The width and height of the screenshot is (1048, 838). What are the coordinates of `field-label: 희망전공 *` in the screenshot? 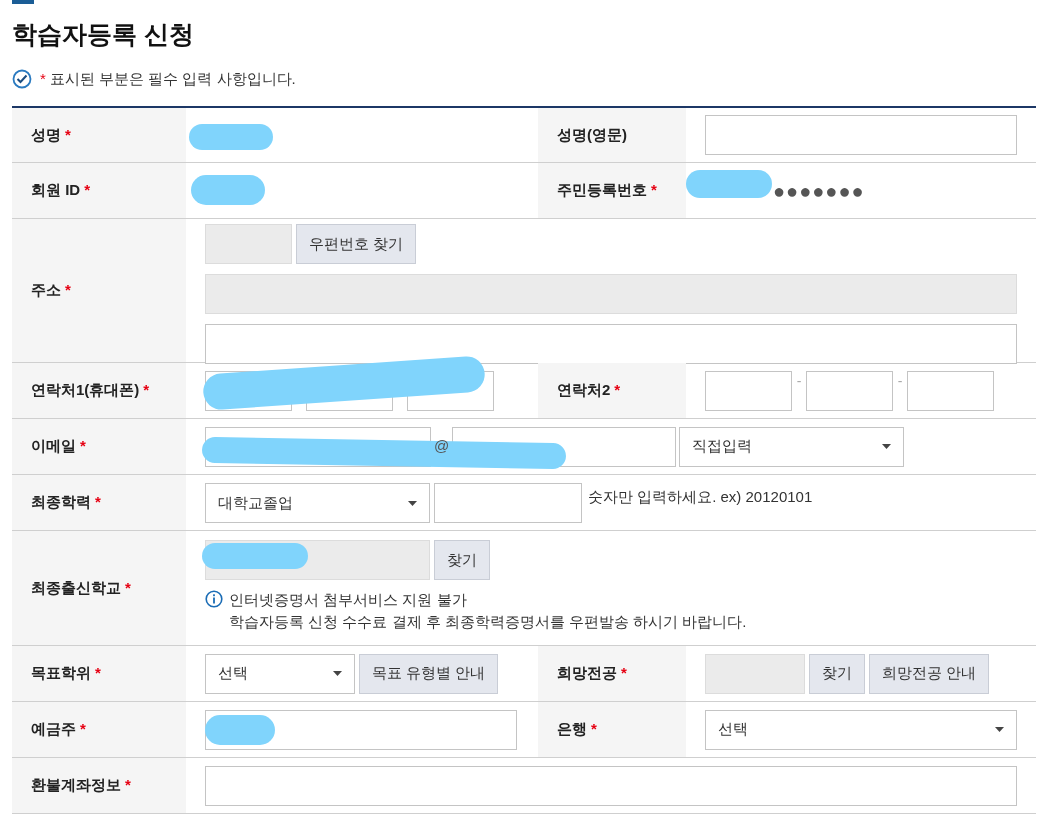 It's located at (592, 673).